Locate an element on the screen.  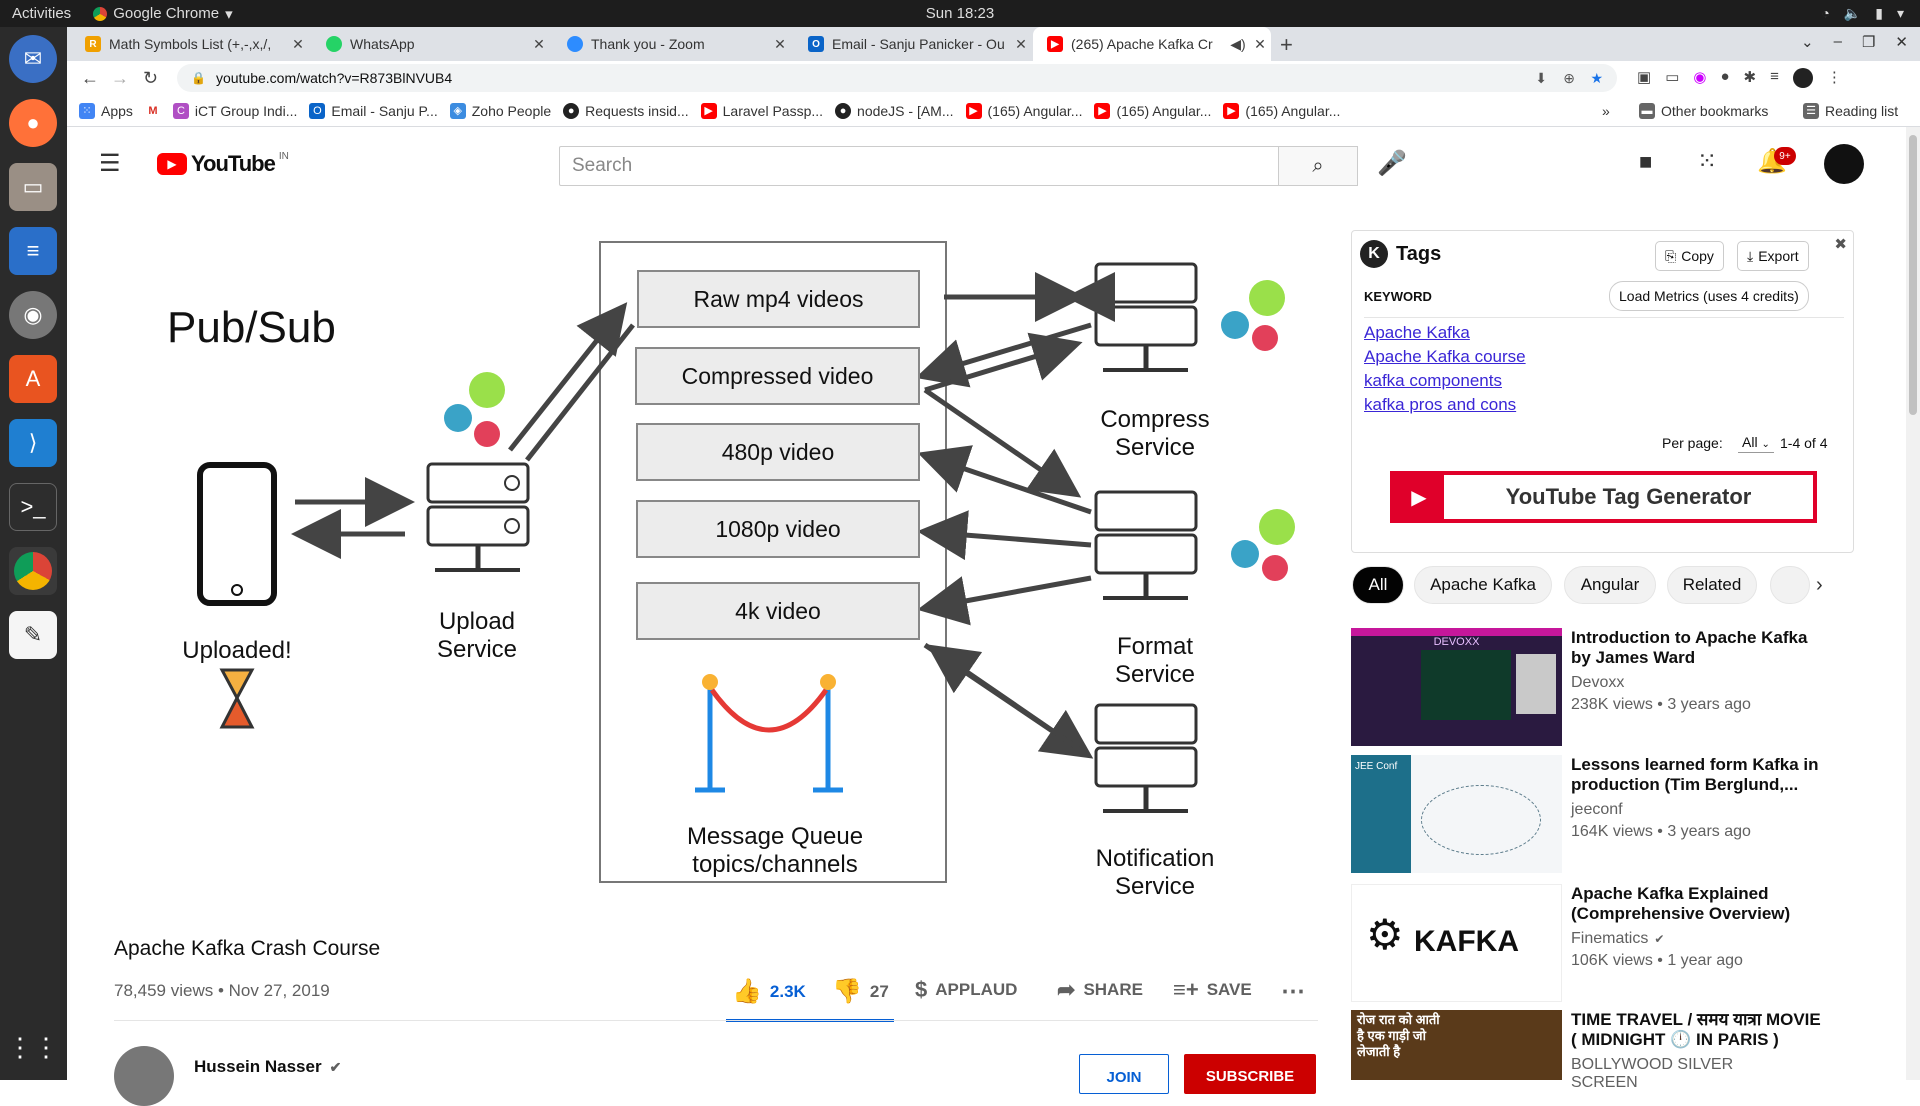
copy-button: ⎘ Copy is located at coordinates (1689, 256).